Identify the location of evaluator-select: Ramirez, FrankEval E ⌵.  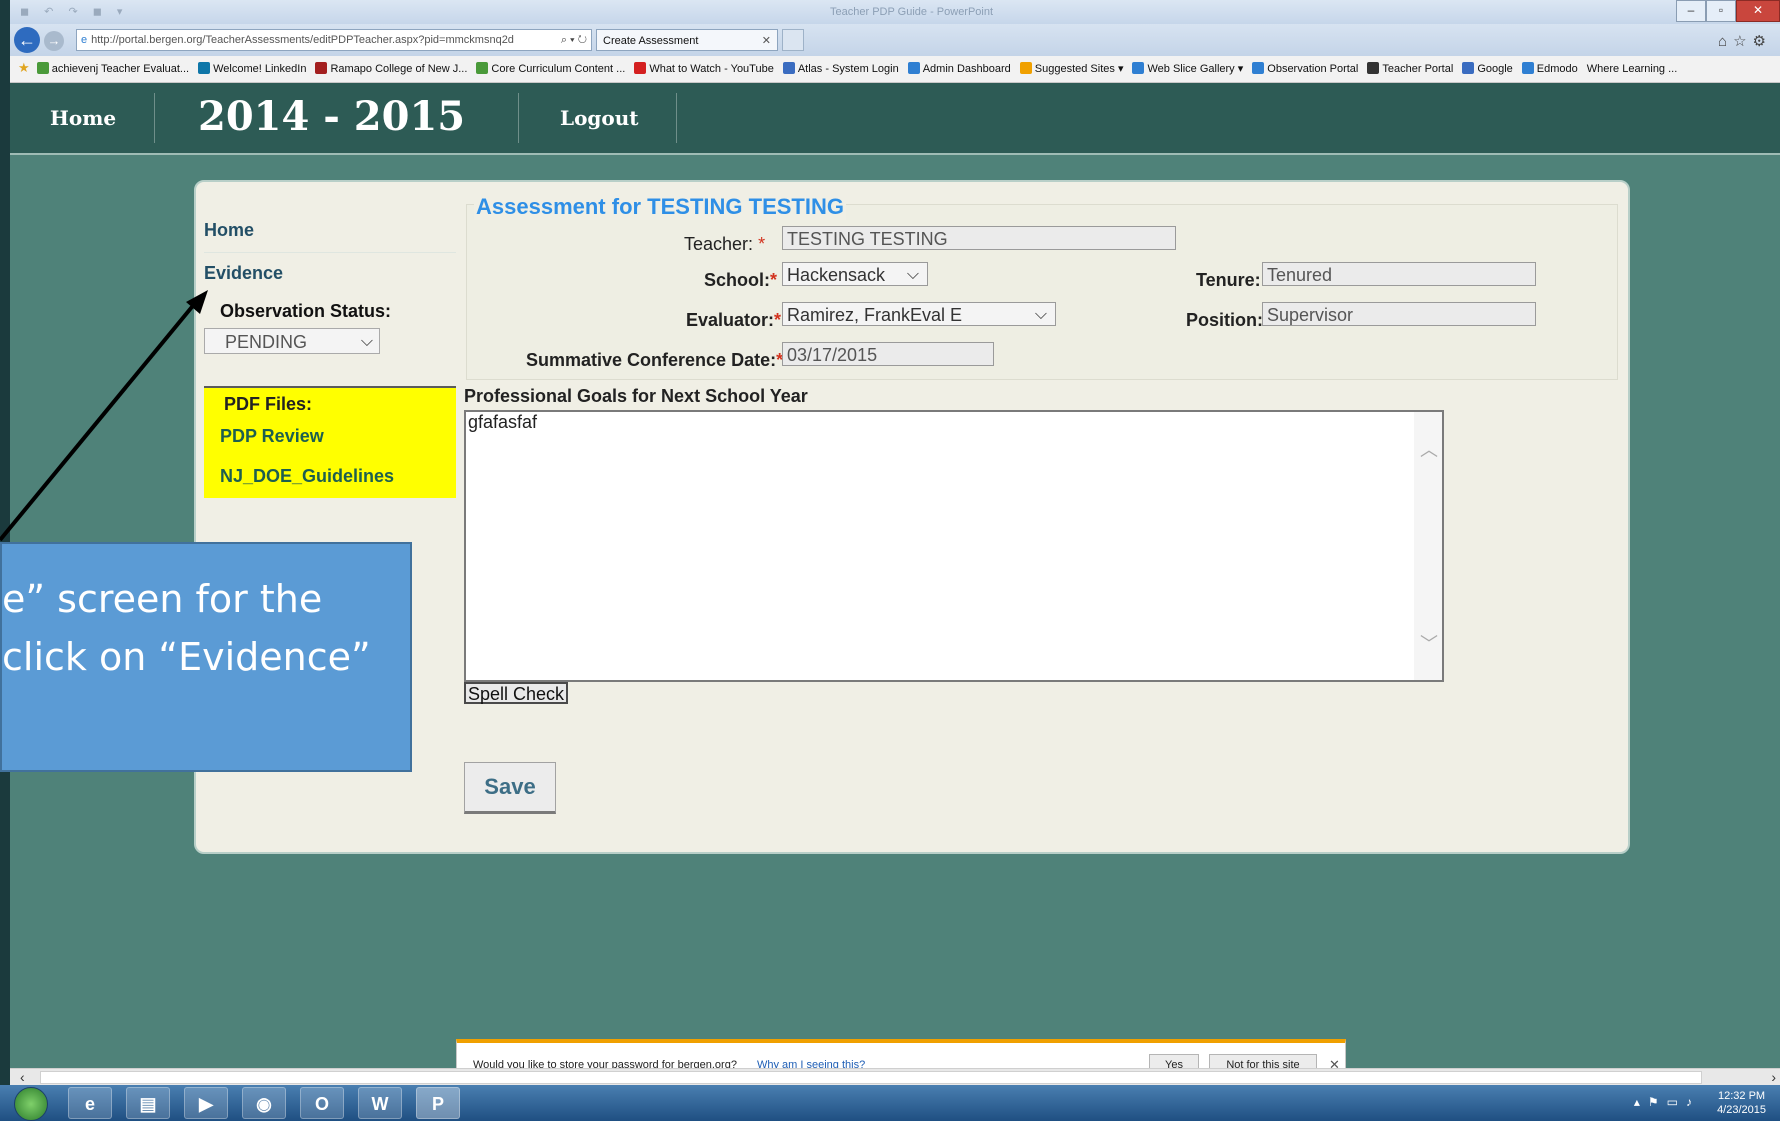
(919, 314).